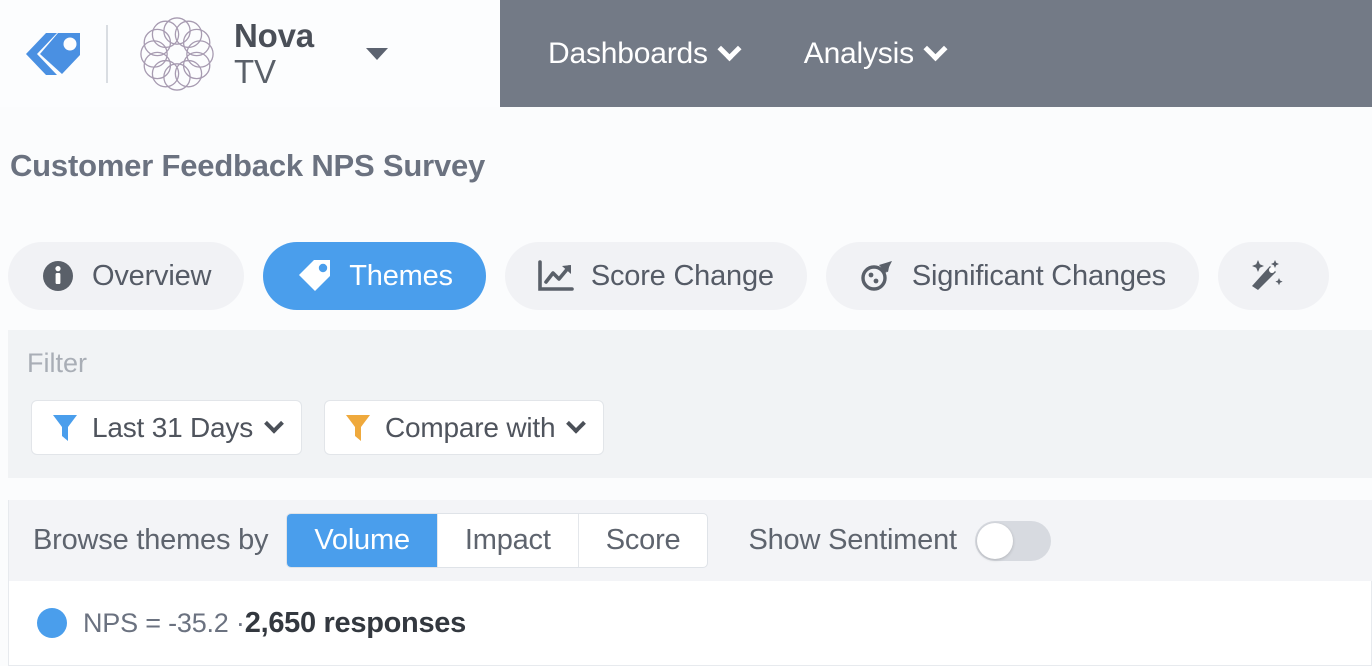 This screenshot has height=666, width=1372. I want to click on page-title: Customer Feedback NPS Survey, so click(248, 165).